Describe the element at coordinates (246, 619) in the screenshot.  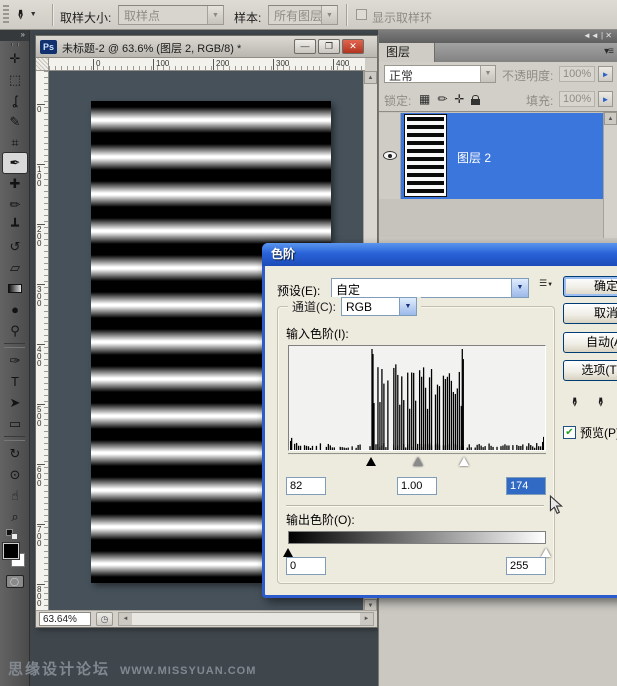
I see `horizontal-scrollbar: ◄ ►` at that location.